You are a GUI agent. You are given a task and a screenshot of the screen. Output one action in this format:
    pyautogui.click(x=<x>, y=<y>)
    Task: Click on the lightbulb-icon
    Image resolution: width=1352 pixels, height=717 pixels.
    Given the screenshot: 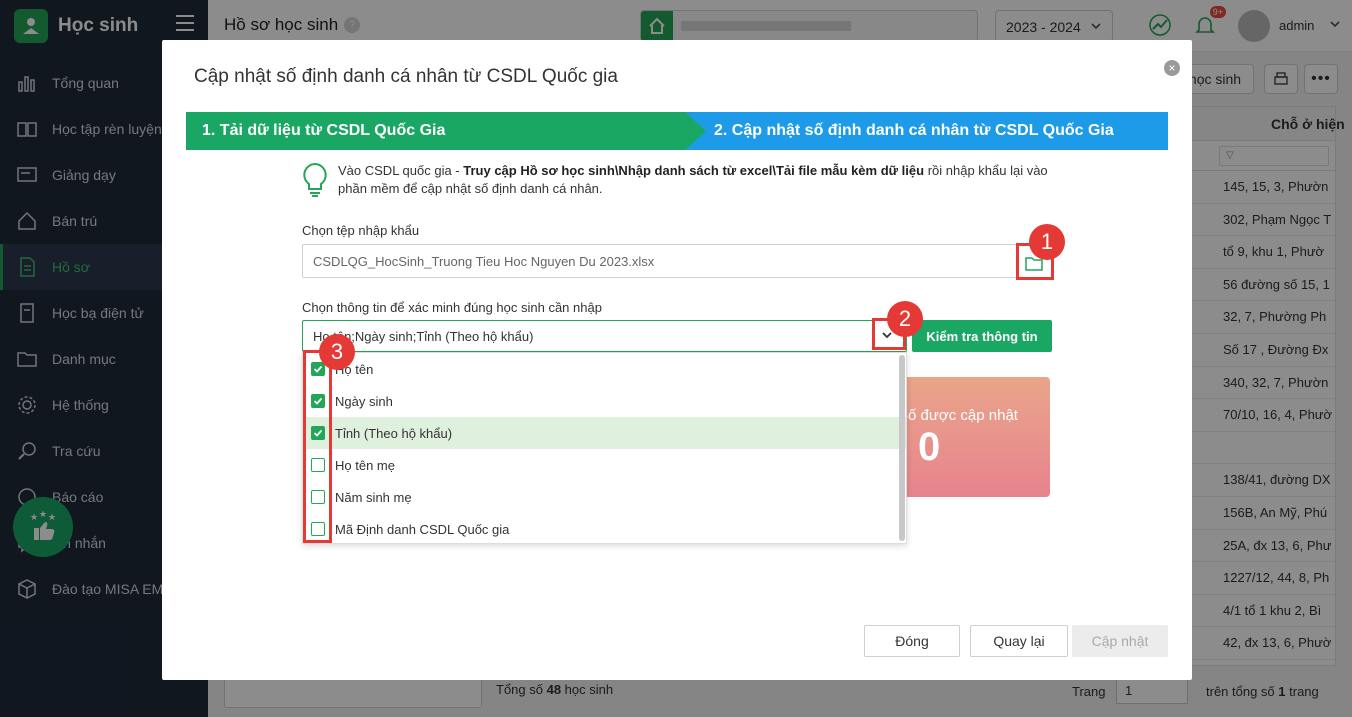 What is the action you would take?
    pyautogui.click(x=315, y=181)
    